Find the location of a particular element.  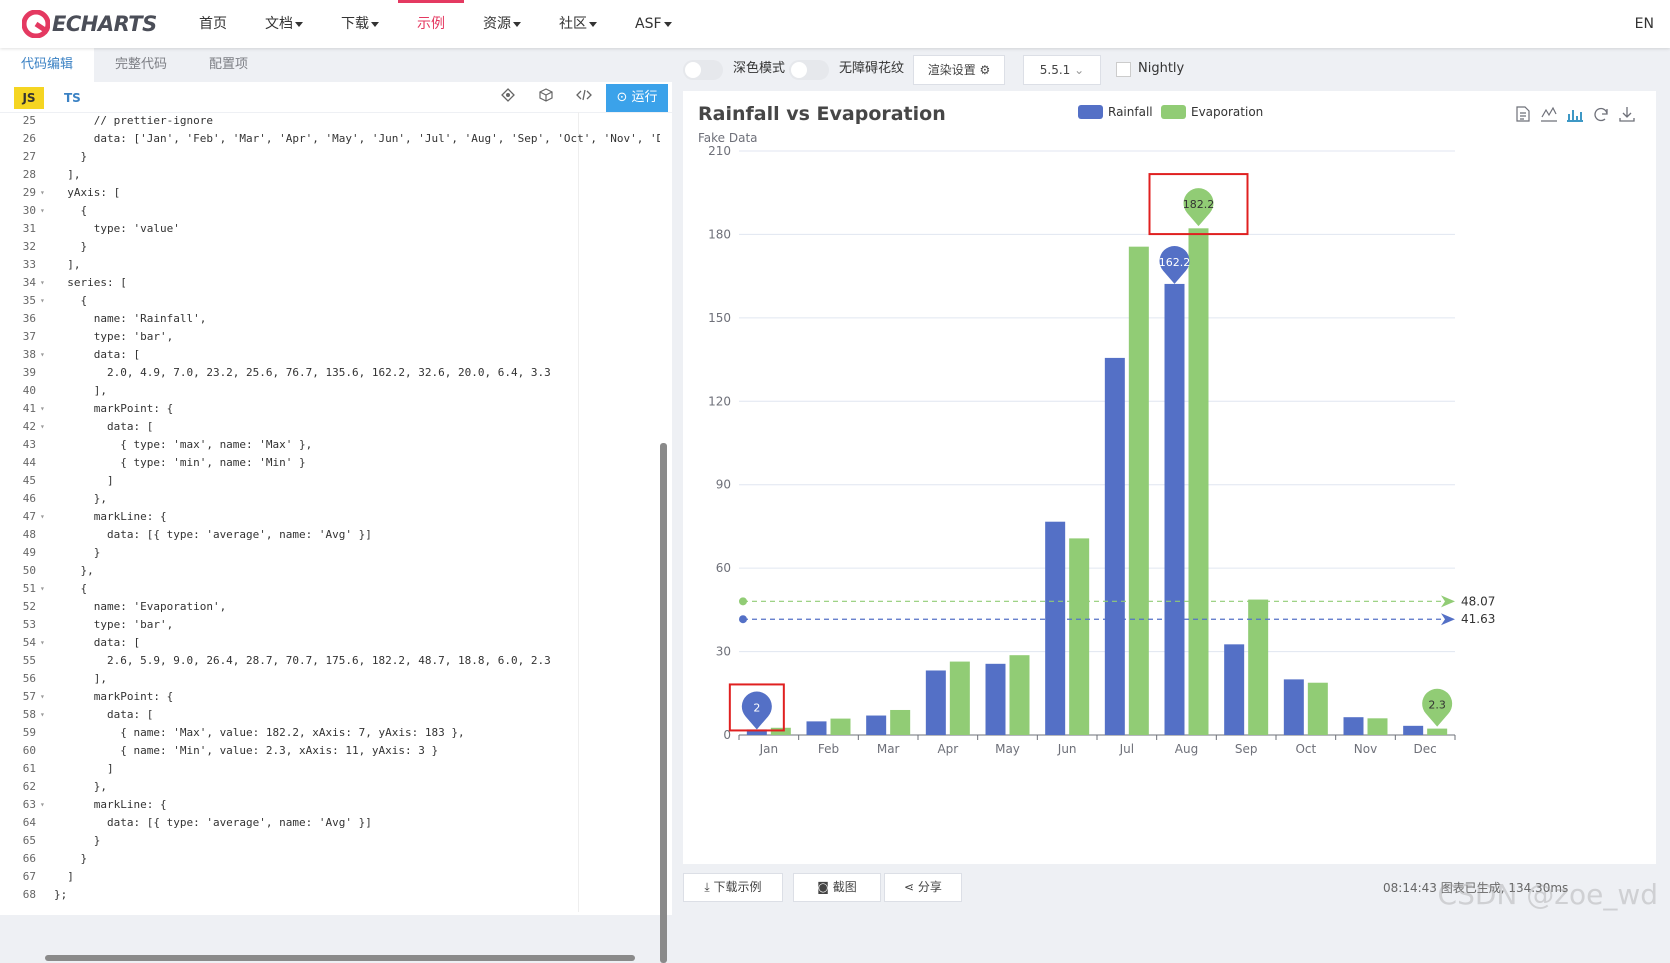

editor-tab: 配置项 is located at coordinates (228, 65).